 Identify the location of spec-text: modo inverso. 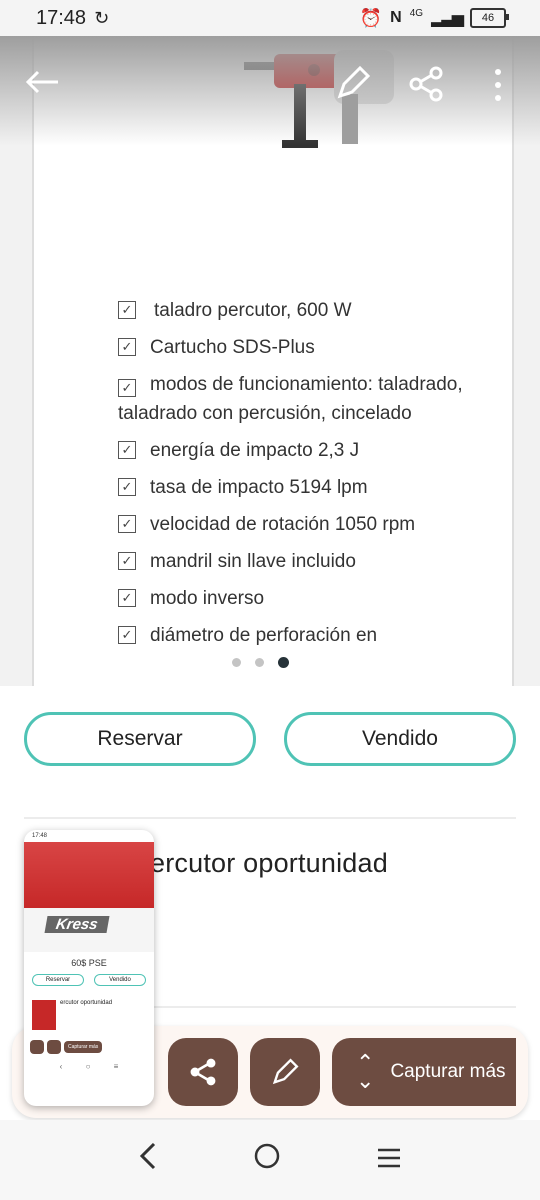
(207, 598).